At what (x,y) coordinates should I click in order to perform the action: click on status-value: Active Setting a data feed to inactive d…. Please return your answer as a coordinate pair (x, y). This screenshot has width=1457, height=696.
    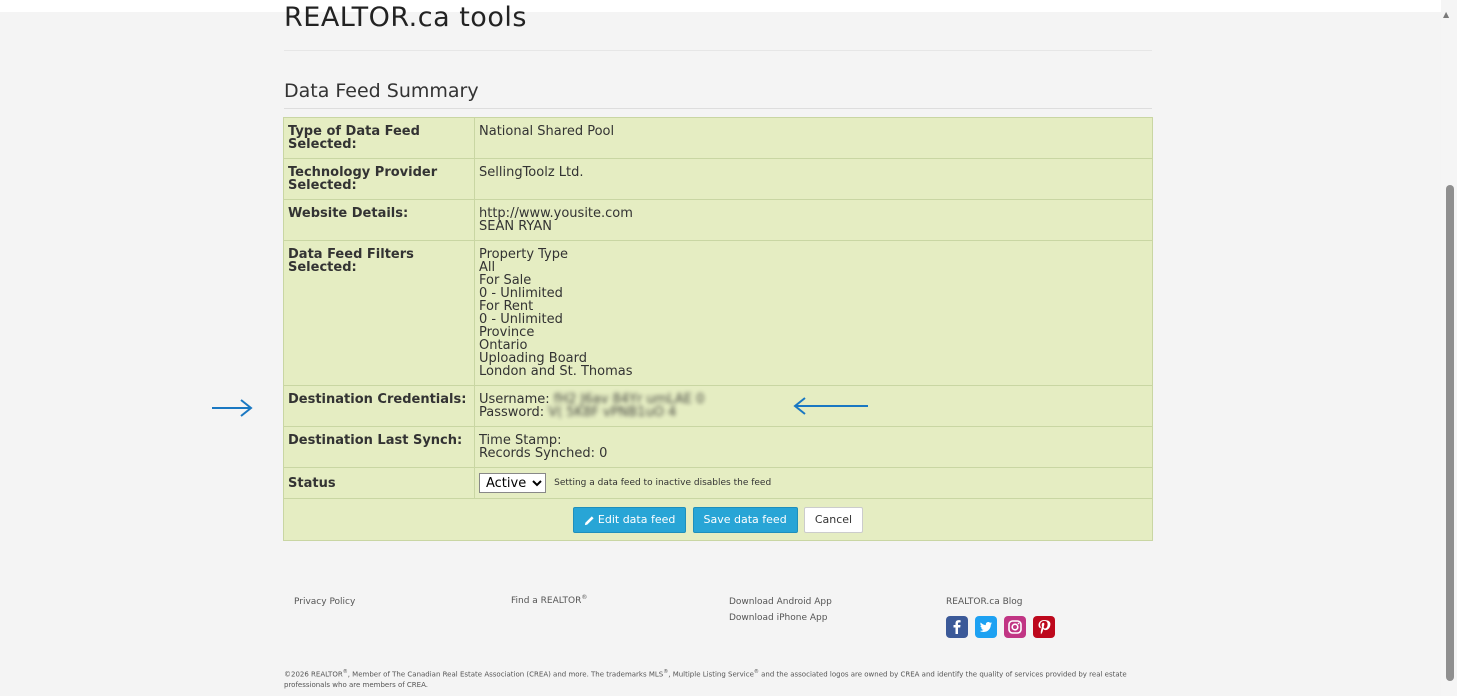
    Looking at the image, I should click on (813, 483).